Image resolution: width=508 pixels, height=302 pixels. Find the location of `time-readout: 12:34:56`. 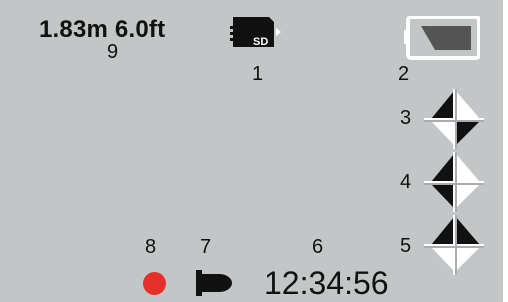

time-readout: 12:34:56 is located at coordinates (326, 283).